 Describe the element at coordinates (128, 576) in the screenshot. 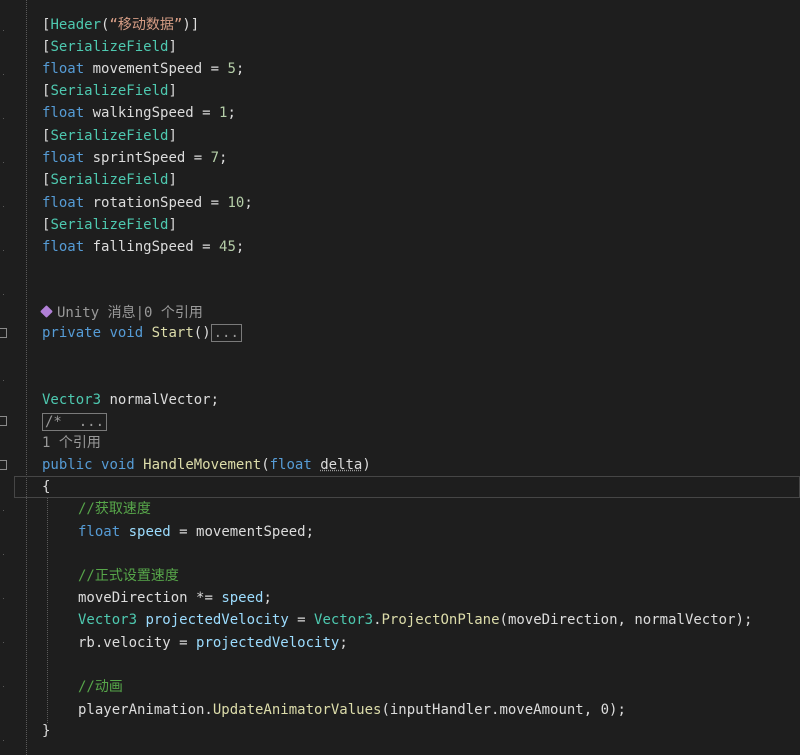

I see `code-line: //正式设置速度` at that location.